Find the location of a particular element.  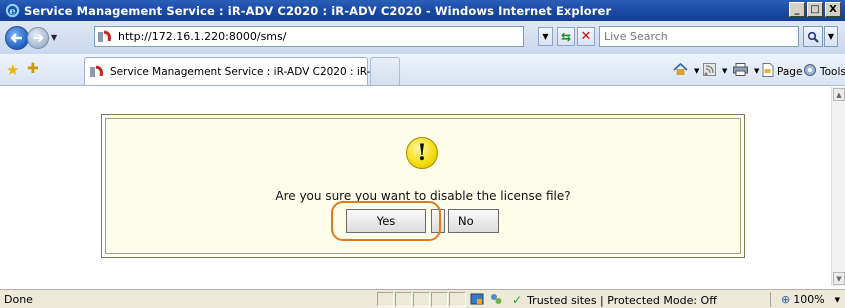

arrow-right-icon is located at coordinates (38, 37).